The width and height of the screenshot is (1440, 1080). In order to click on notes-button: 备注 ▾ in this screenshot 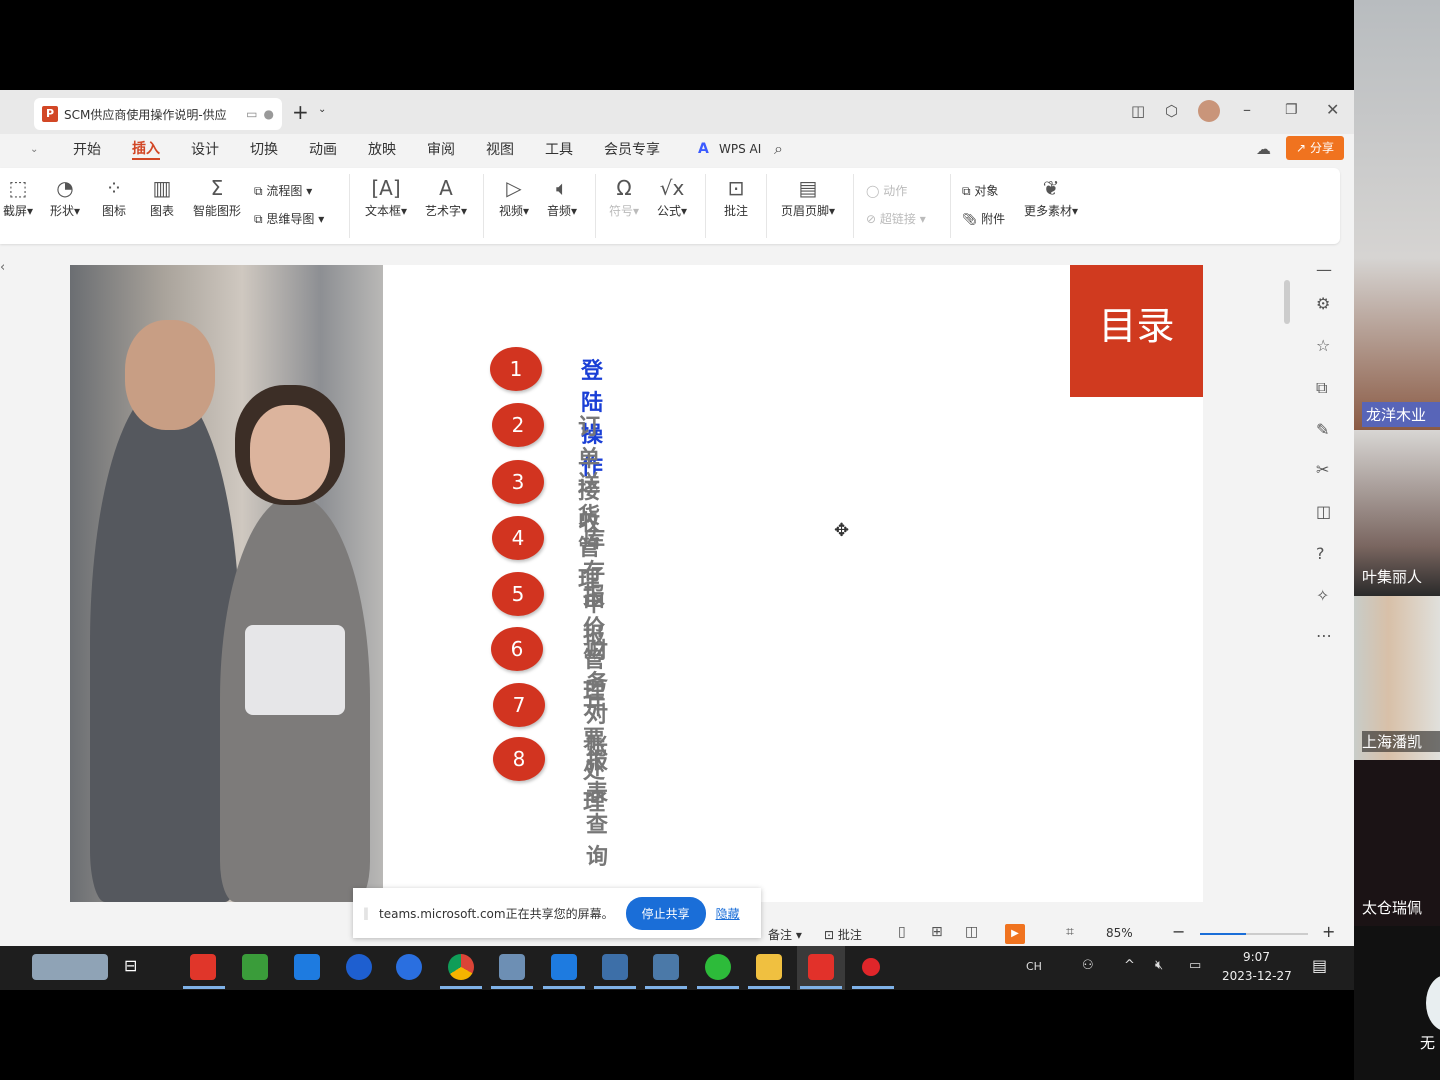, I will do `click(785, 934)`.